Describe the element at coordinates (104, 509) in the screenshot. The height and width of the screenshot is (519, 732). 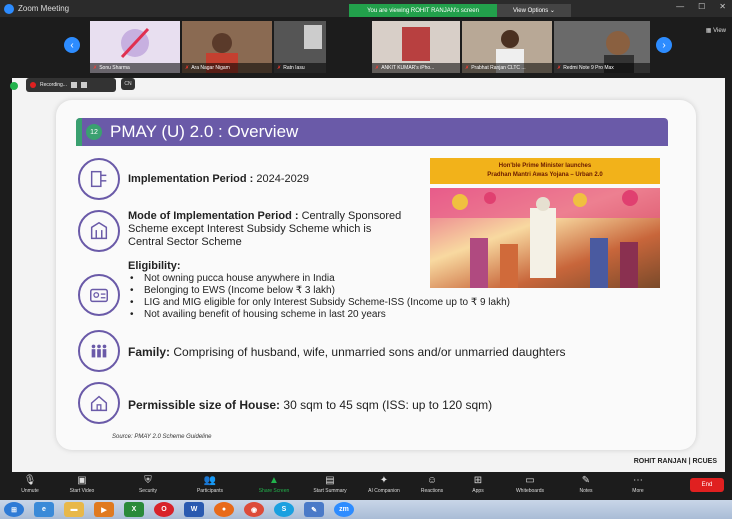
I see `media-icon: ▶` at that location.